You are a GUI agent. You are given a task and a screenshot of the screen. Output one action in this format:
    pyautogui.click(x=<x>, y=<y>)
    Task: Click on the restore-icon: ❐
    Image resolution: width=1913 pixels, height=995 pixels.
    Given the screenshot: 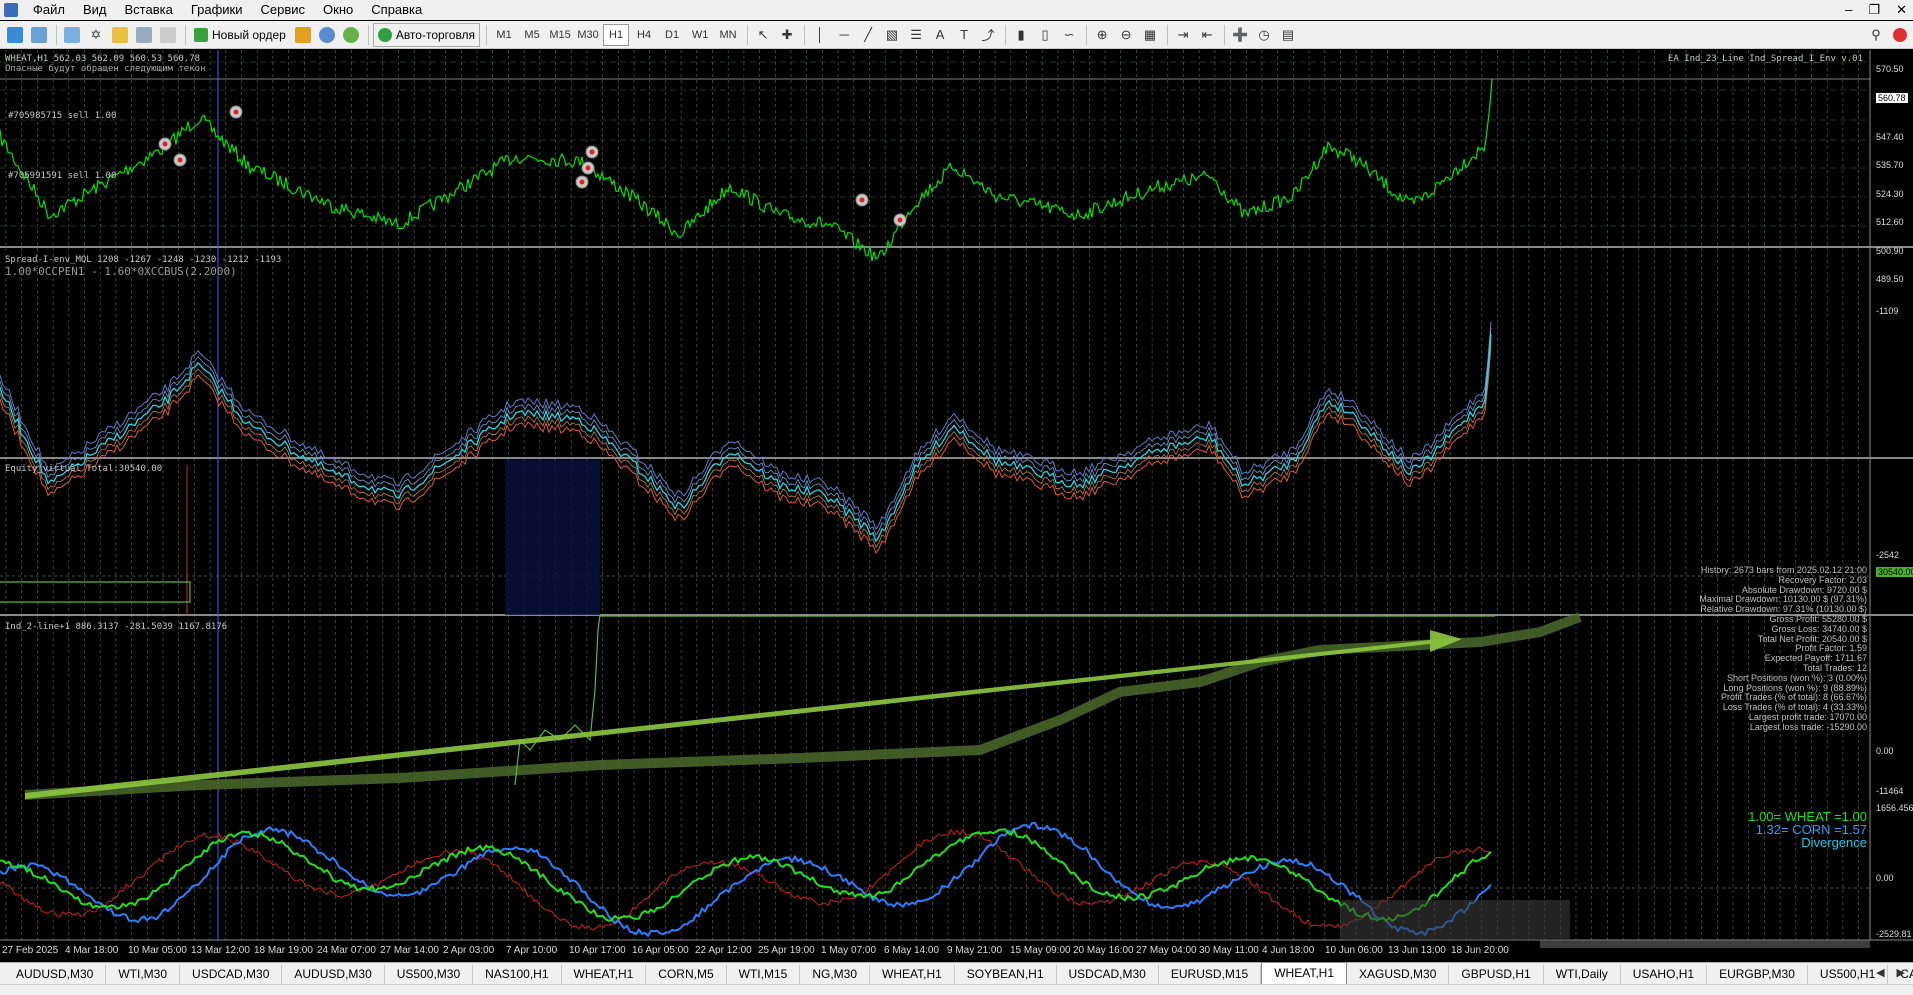 What is the action you would take?
    pyautogui.click(x=1874, y=10)
    